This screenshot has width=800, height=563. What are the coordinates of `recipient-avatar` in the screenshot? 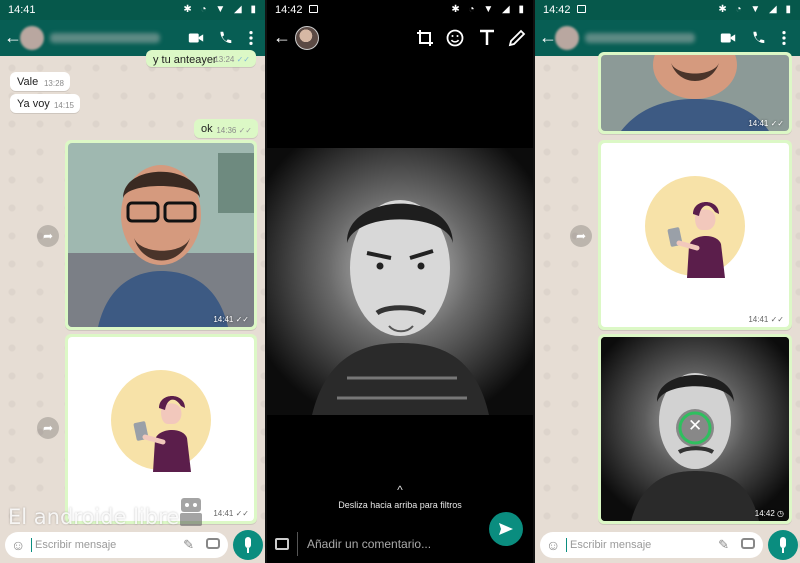 It's located at (307, 38).